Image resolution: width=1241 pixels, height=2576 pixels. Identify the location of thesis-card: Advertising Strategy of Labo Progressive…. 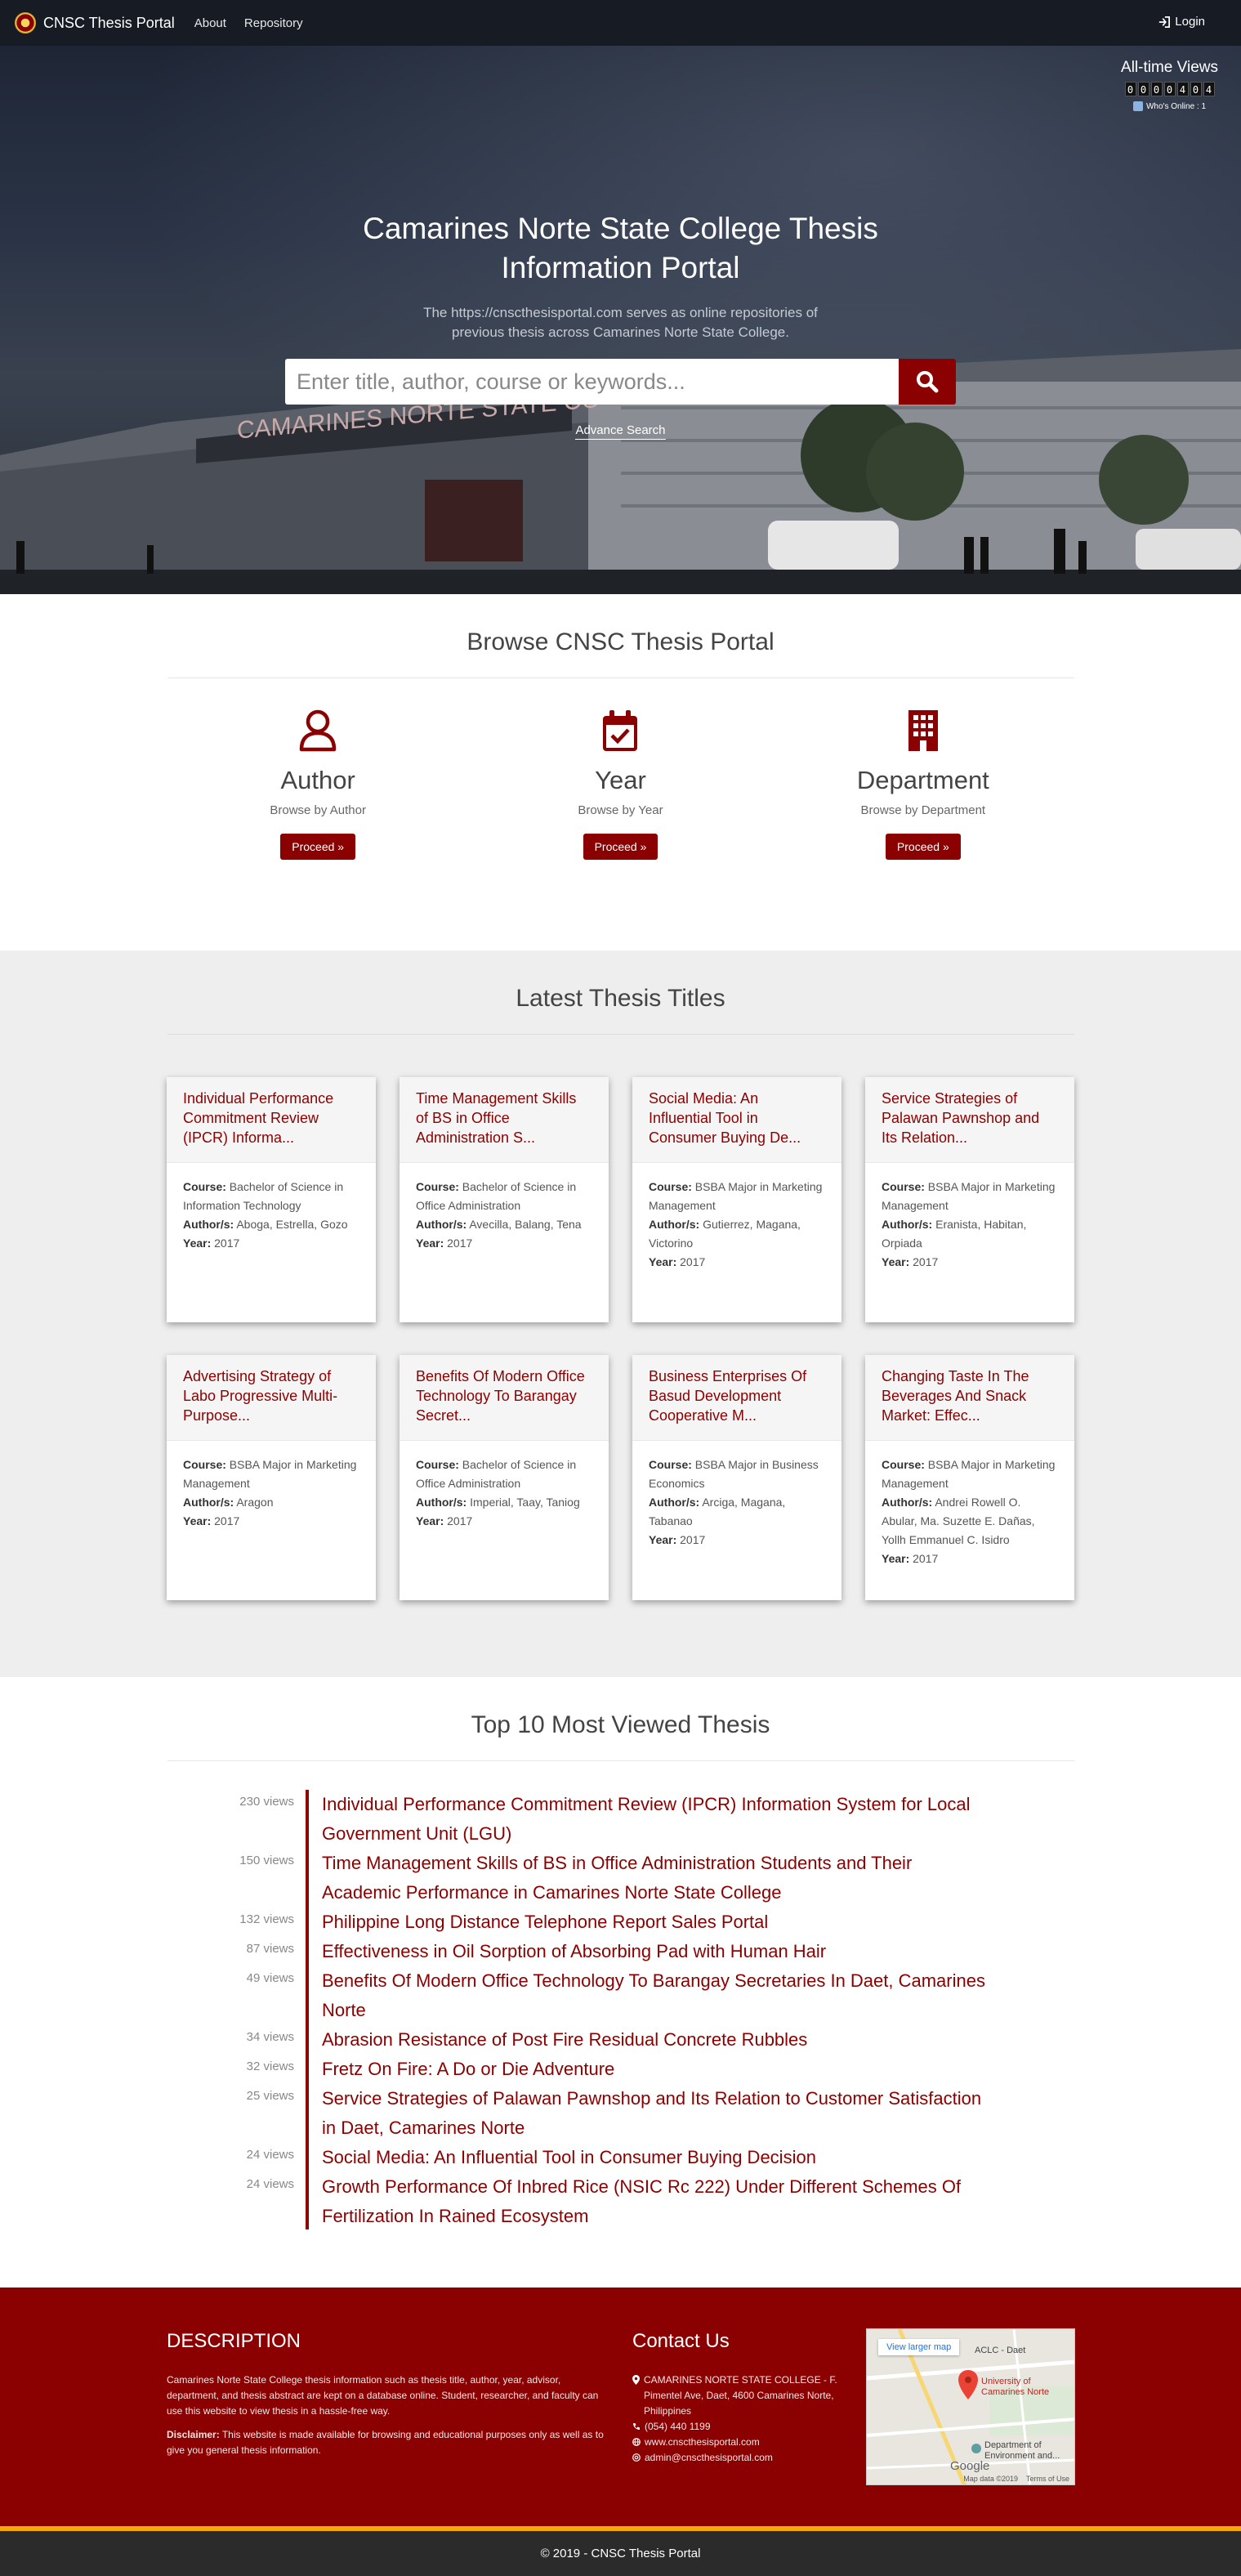
(271, 1477).